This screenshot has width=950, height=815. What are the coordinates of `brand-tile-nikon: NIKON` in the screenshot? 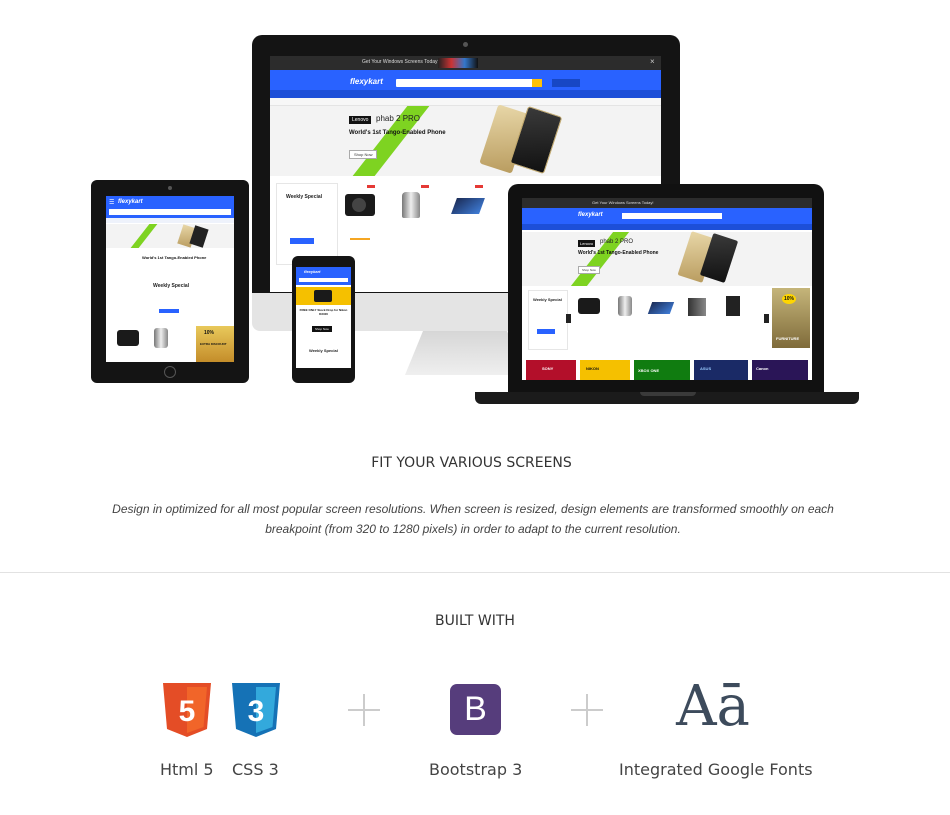 It's located at (605, 370).